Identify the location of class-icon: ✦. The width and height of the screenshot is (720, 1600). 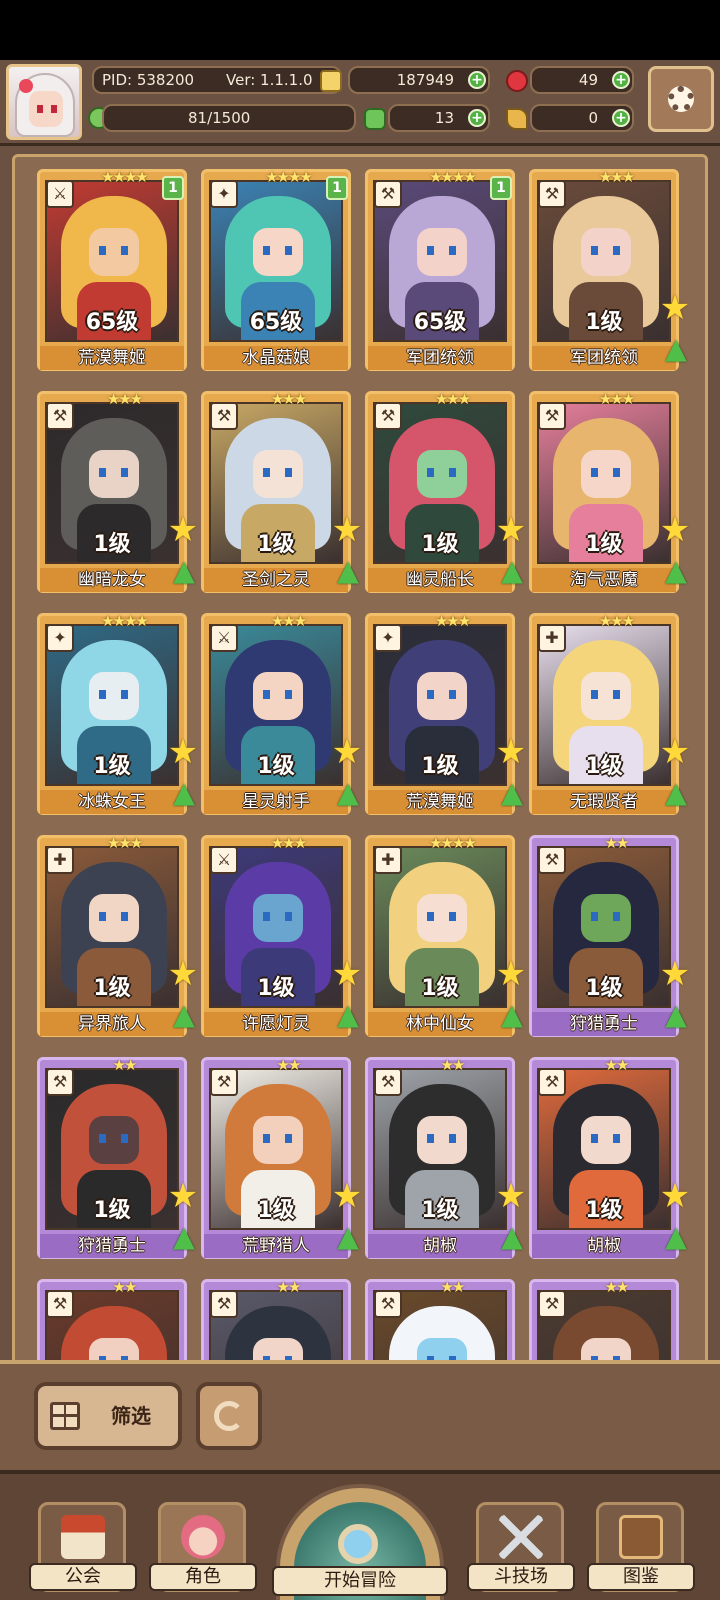
(388, 638).